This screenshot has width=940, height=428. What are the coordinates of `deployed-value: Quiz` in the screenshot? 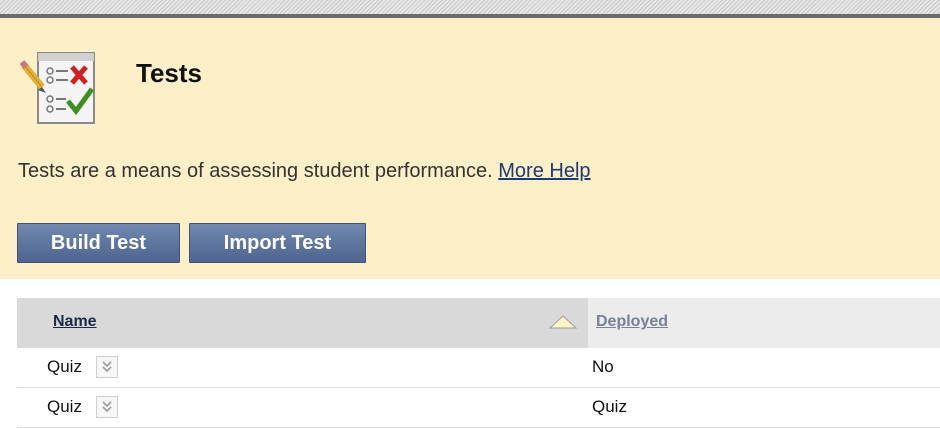 It's located at (609, 406).